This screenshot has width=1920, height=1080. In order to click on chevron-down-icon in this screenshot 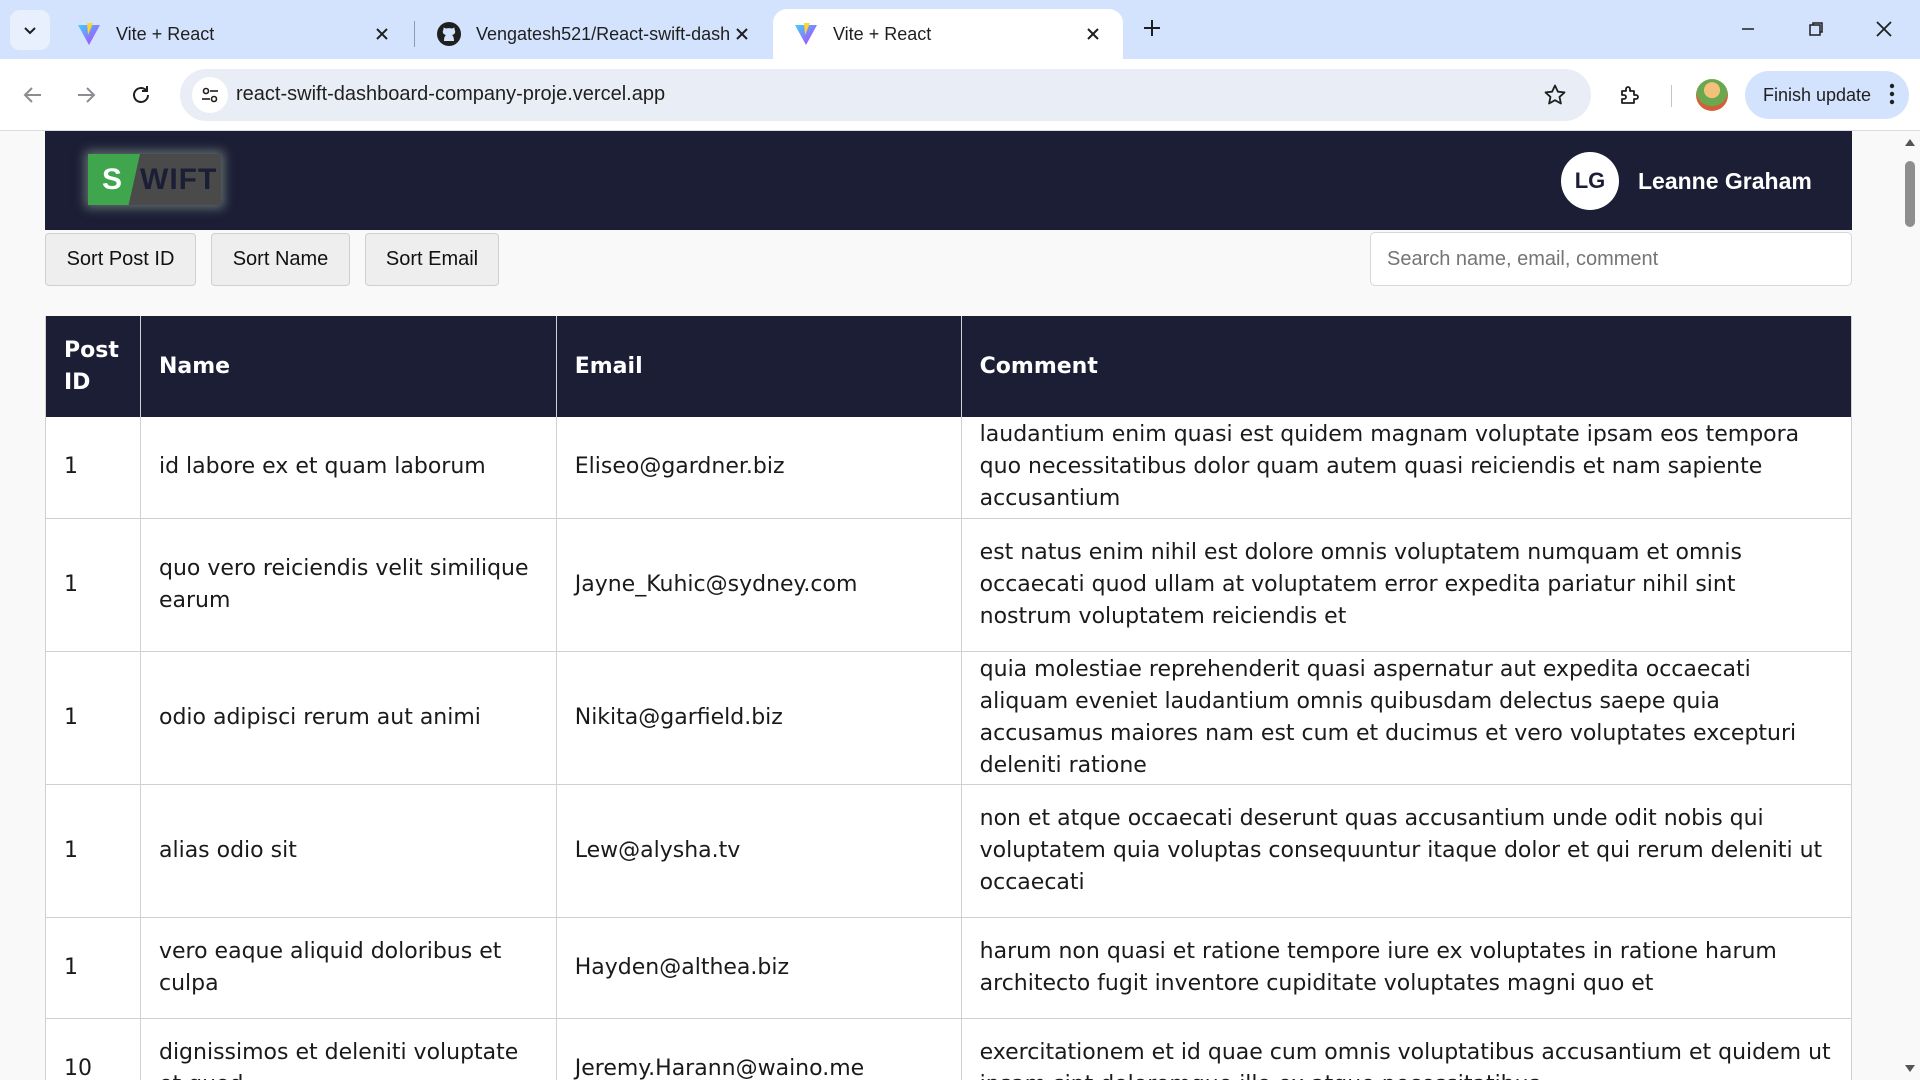, I will do `click(30, 31)`.